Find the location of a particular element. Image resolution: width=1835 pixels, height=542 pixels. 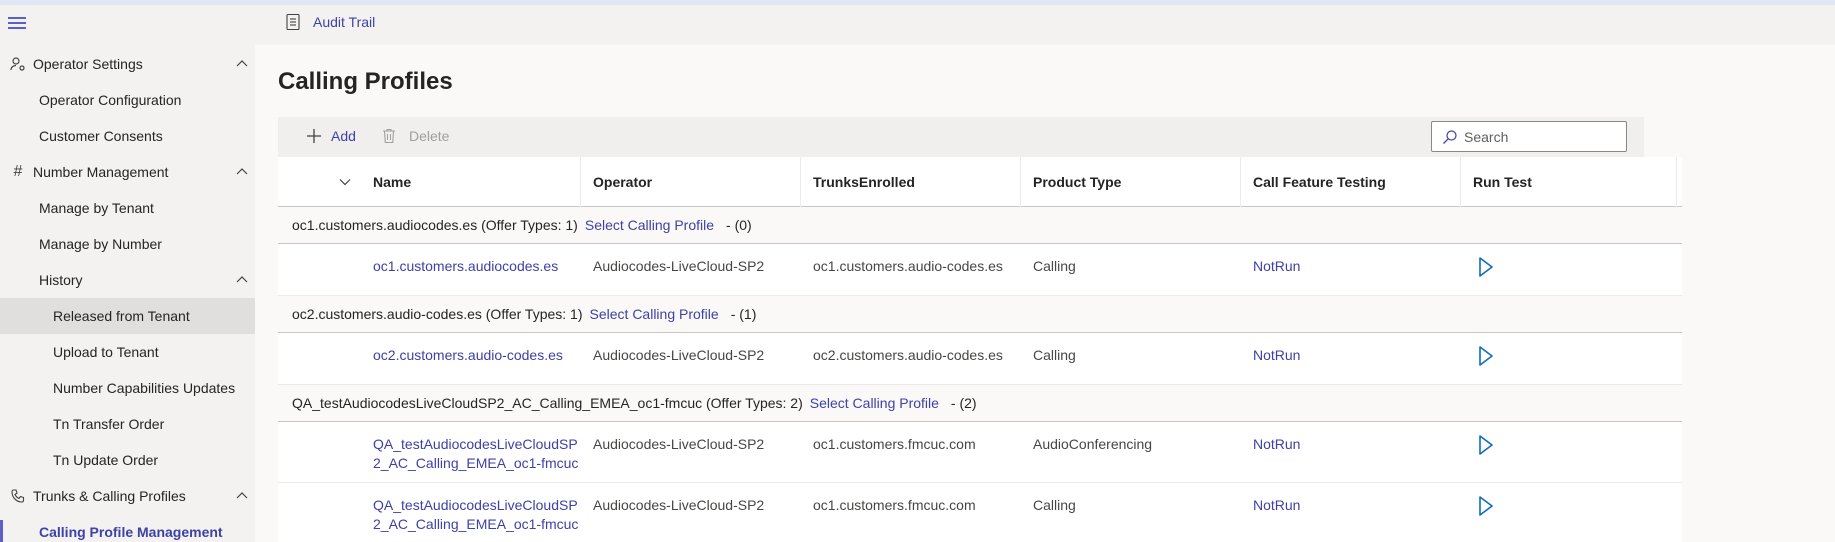

add-button: Add is located at coordinates (331, 136).